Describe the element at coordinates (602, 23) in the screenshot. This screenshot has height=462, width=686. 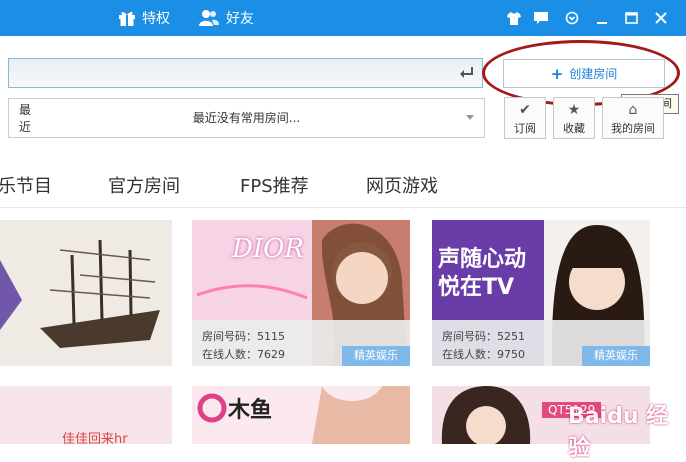
I see `minimize-icon` at that location.